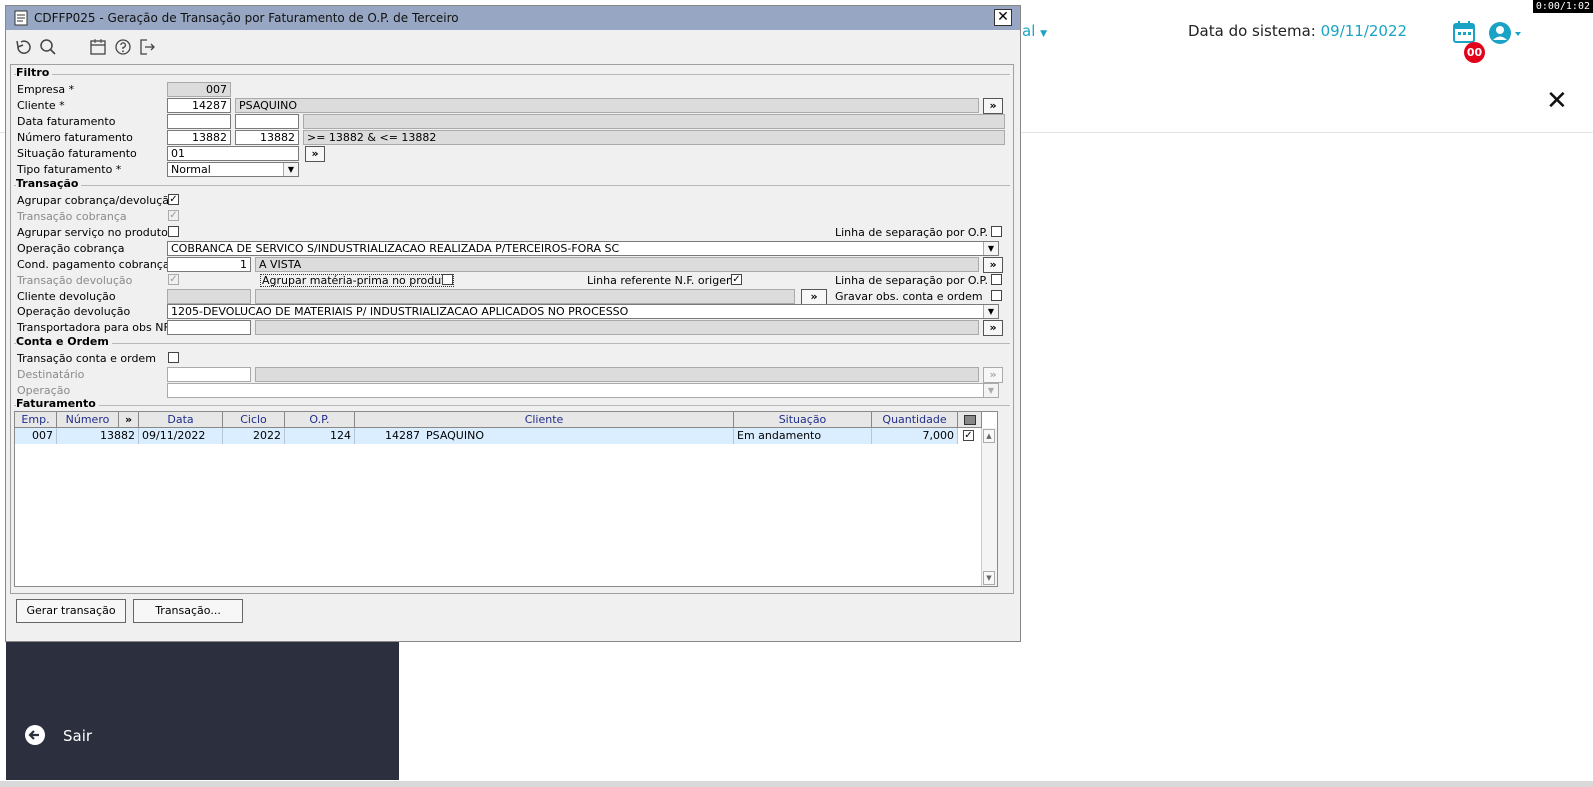 The width and height of the screenshot is (1593, 787). Describe the element at coordinates (525, 296) in the screenshot. I see `cliente-devolucao-name-field` at that location.